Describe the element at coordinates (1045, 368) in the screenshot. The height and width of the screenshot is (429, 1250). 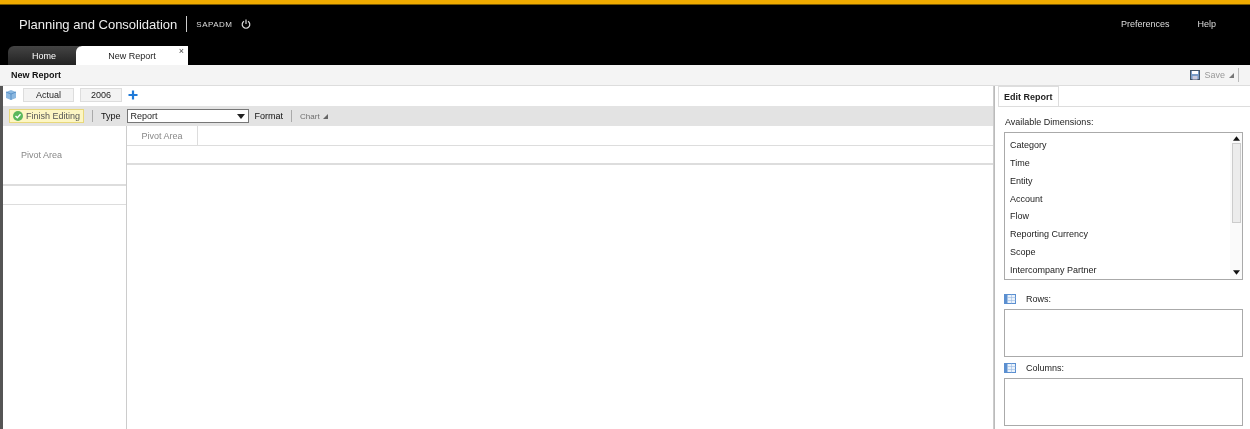
I see `columns-label: Columns:` at that location.